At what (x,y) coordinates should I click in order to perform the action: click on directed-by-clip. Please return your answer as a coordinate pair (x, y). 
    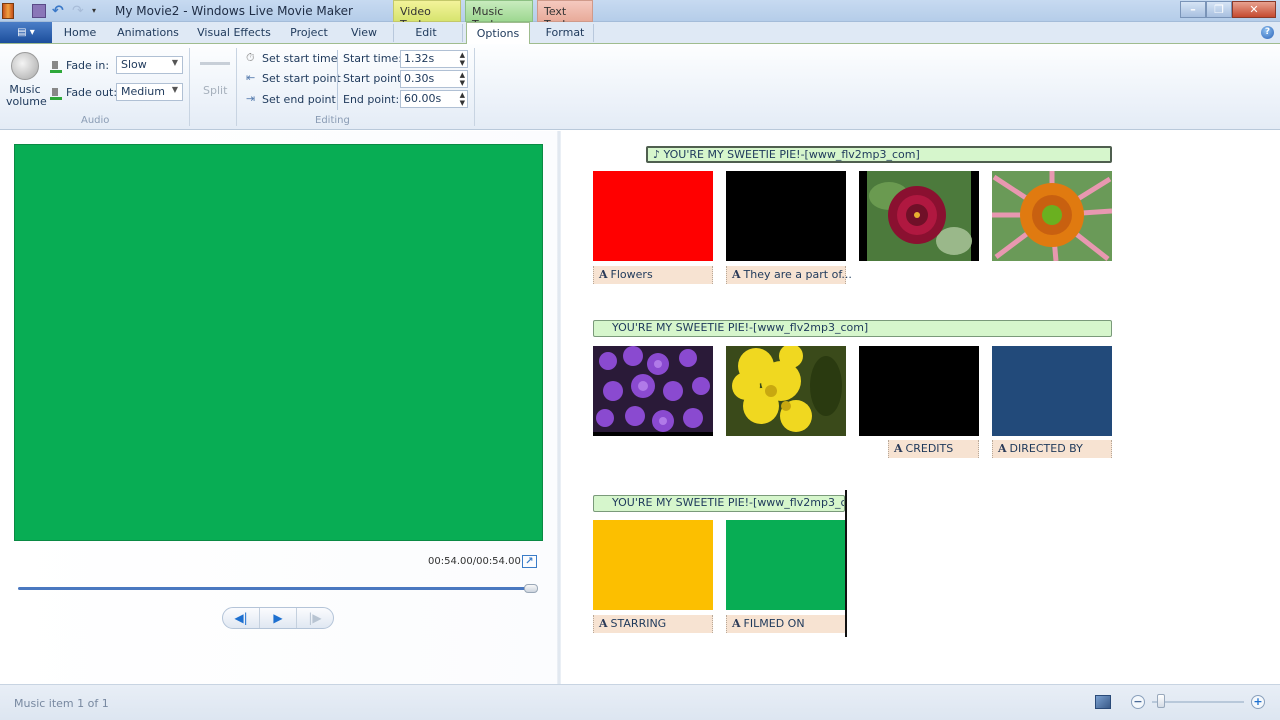
    Looking at the image, I should click on (1052, 391).